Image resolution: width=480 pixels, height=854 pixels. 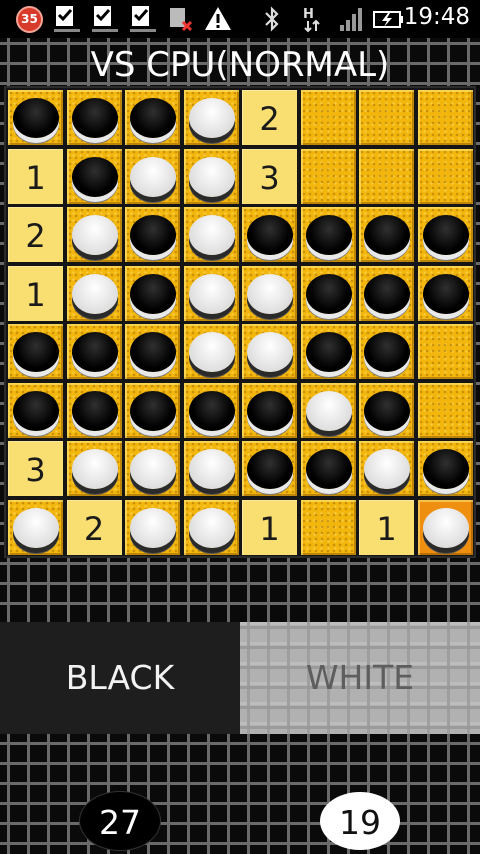 What do you see at coordinates (240, 19) in the screenshot?
I see `status-bar: 35 H 19:48` at bounding box center [240, 19].